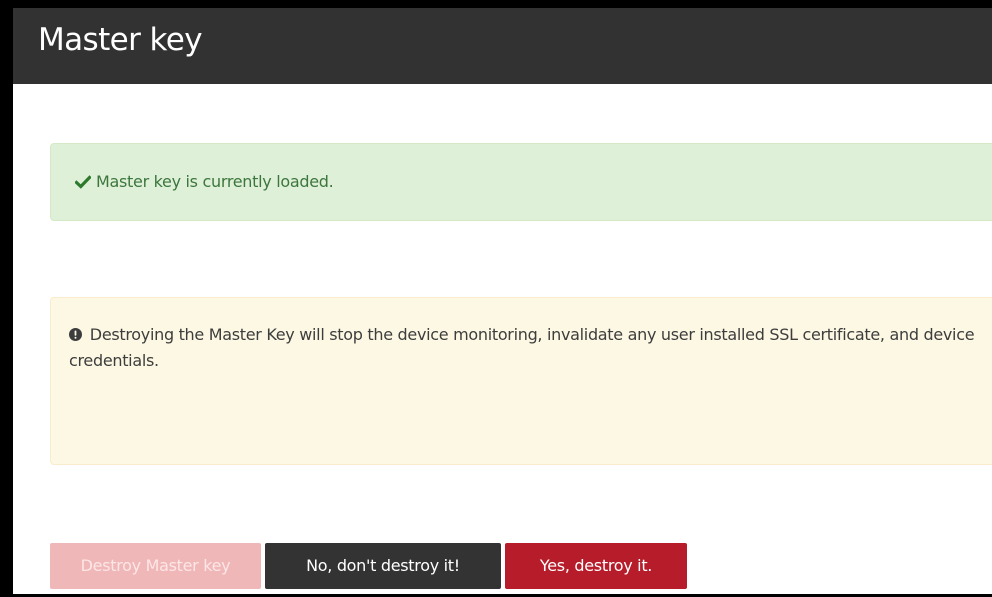  I want to click on confirm-destroy-button: Yes, destroy it., so click(596, 566).